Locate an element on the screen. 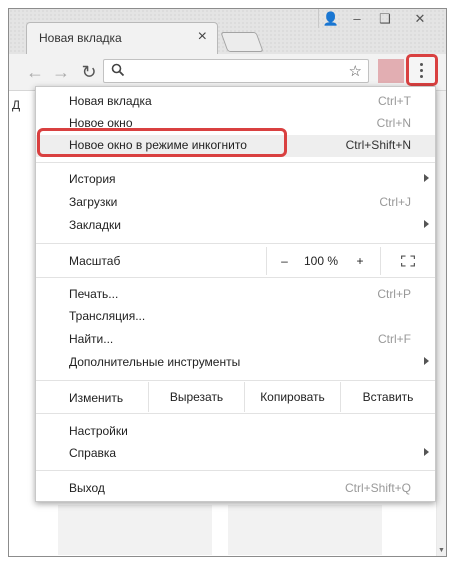 The width and height of the screenshot is (457, 565). menu-item-settings: Настройки is located at coordinates (235, 432).